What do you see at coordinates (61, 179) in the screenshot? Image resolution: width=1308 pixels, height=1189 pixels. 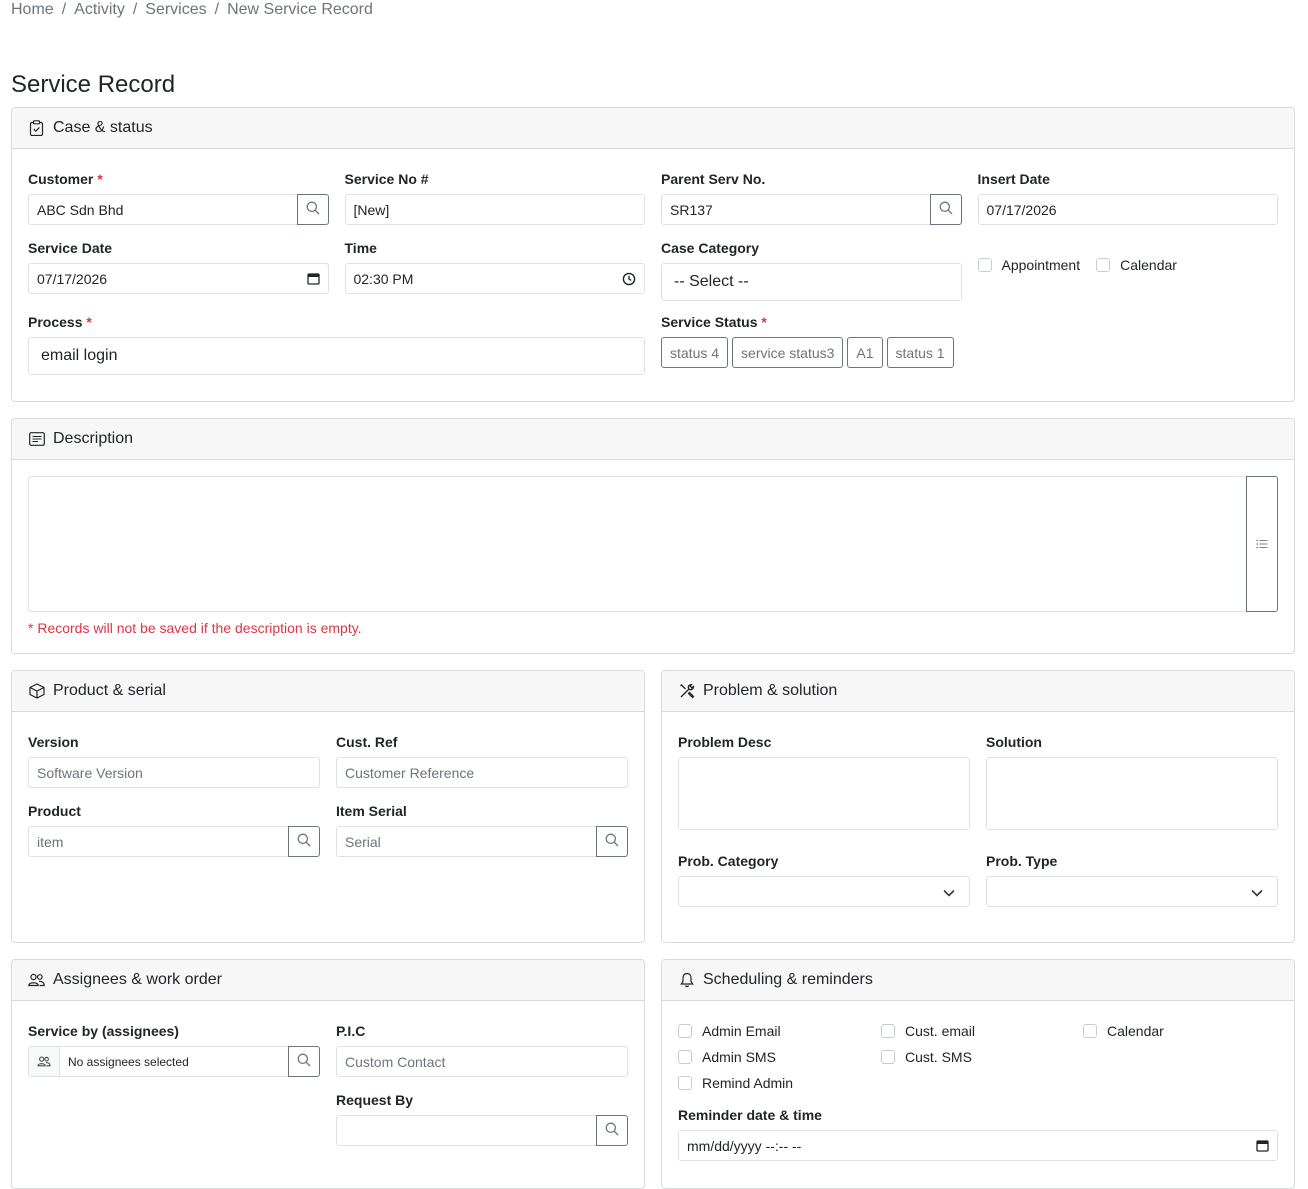 I see `customer-label-text: Customer` at bounding box center [61, 179].